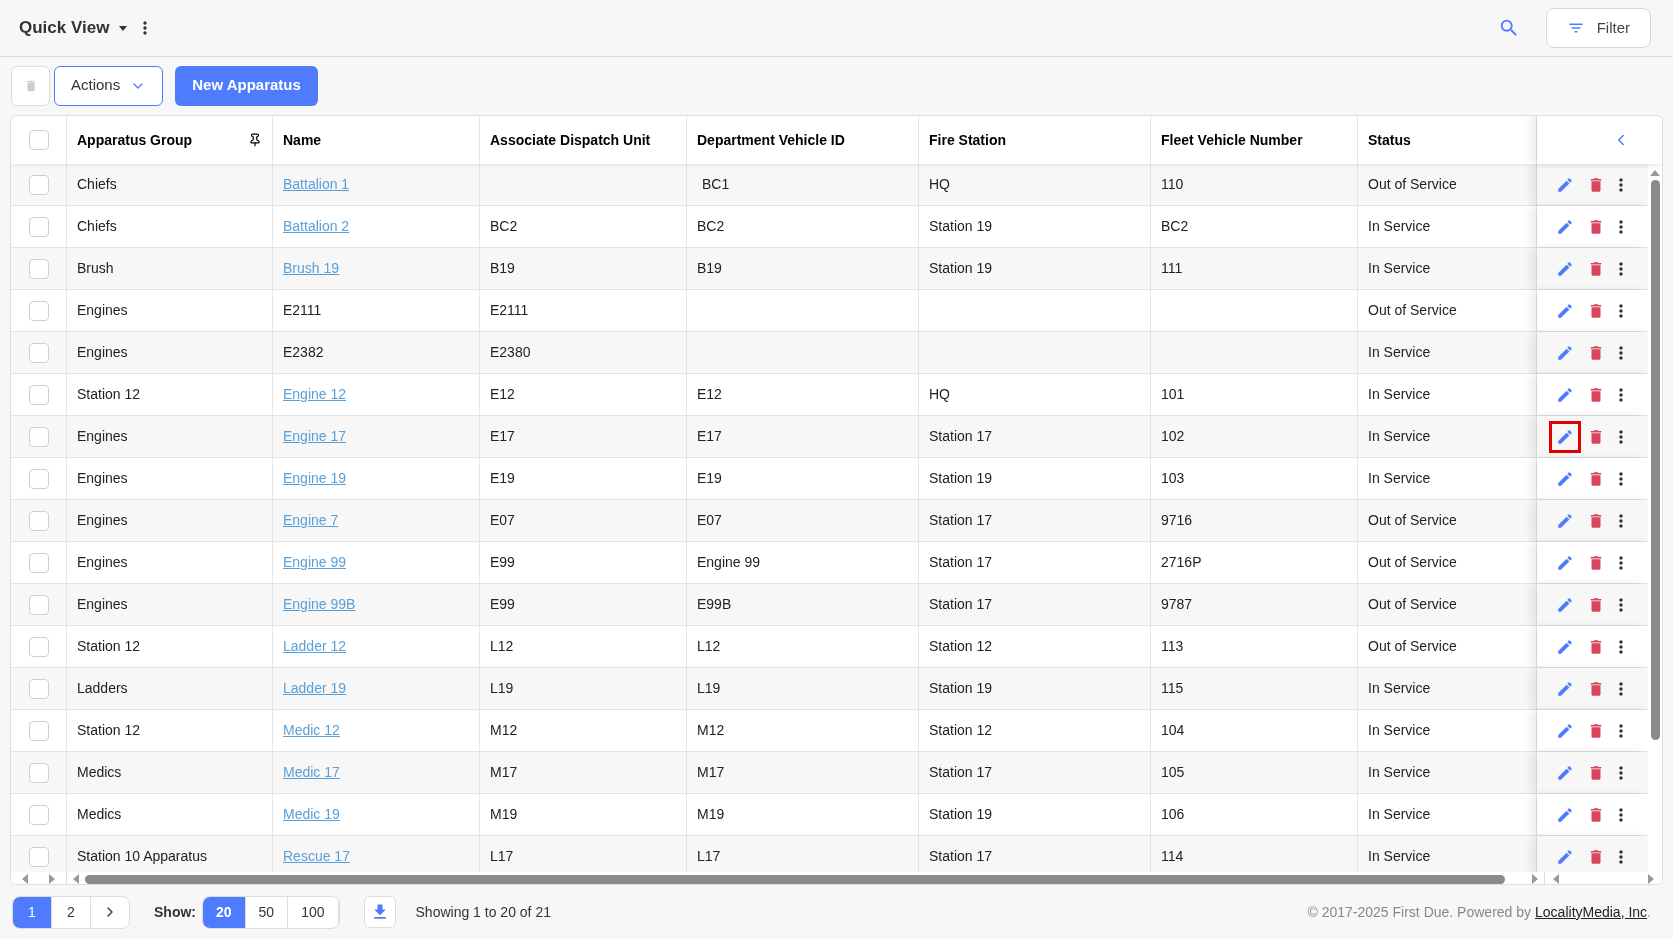 The width and height of the screenshot is (1673, 939). I want to click on name-link: Battalion 2, so click(316, 226).